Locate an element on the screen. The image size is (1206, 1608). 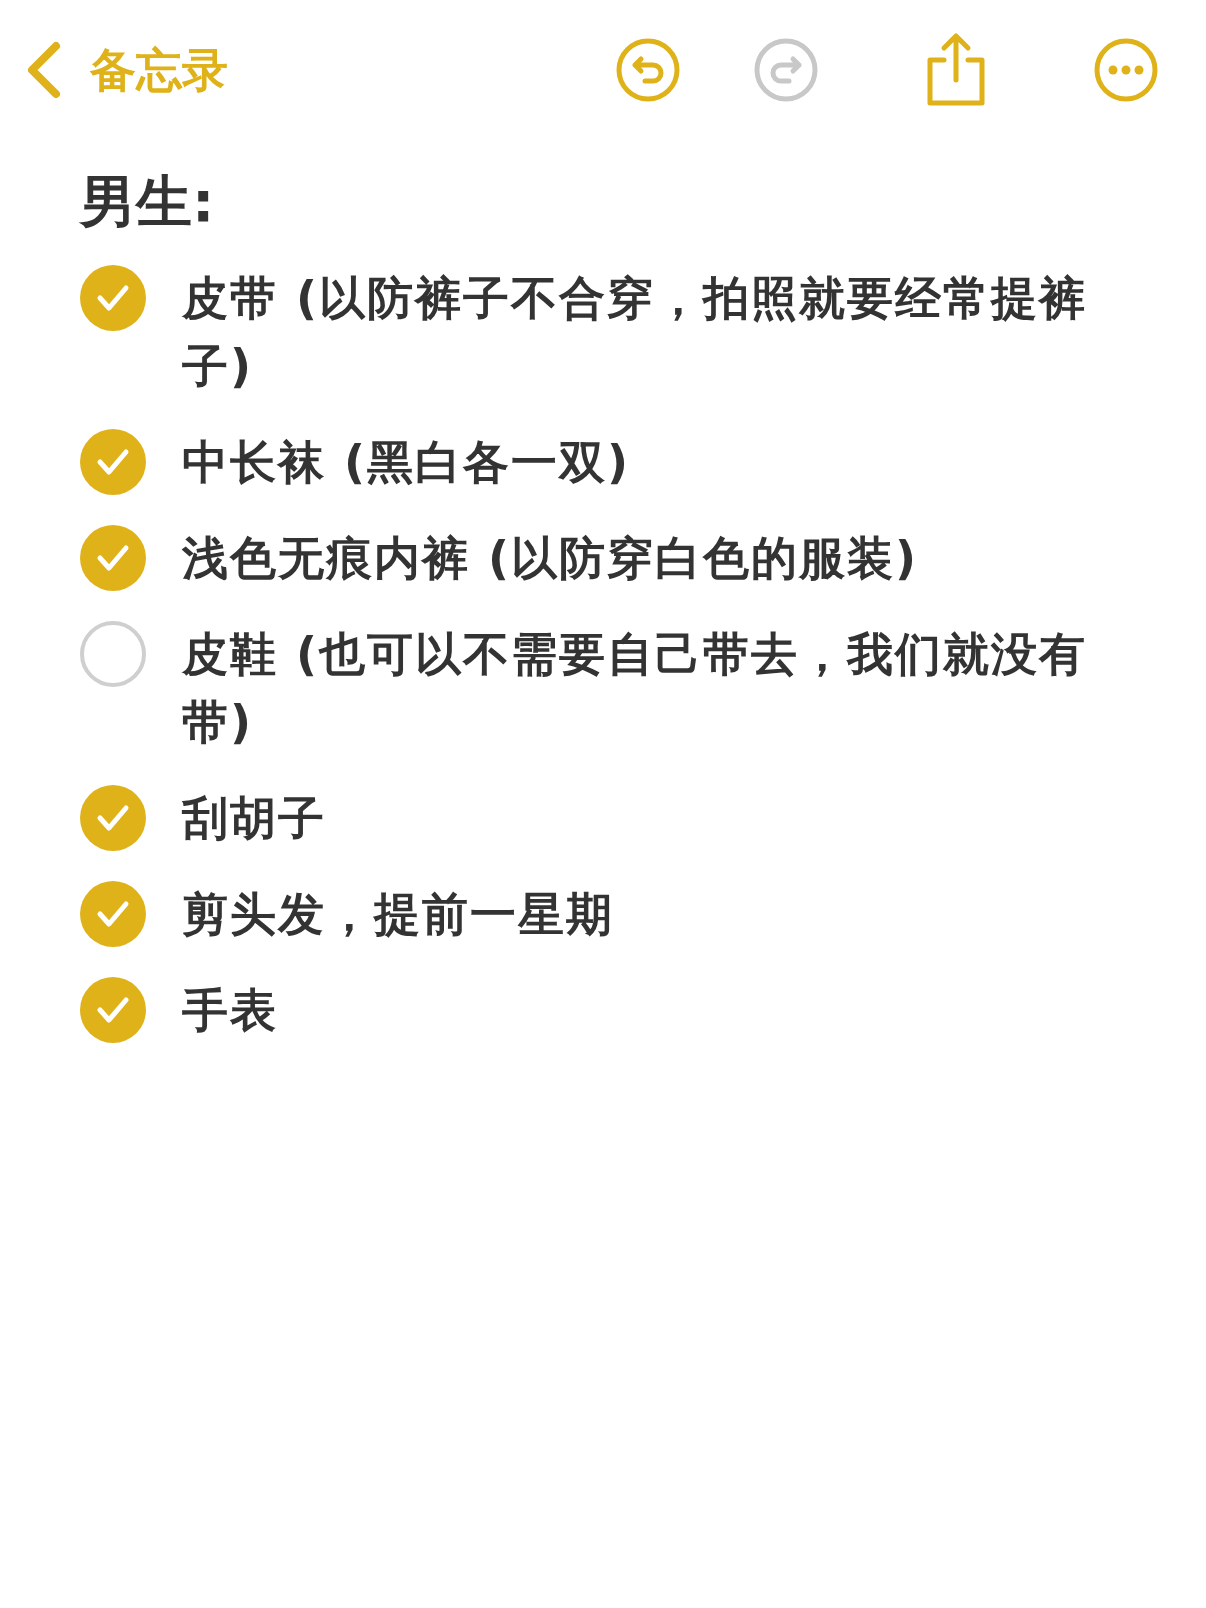
note-heading: 男生: is located at coordinates (148, 202).